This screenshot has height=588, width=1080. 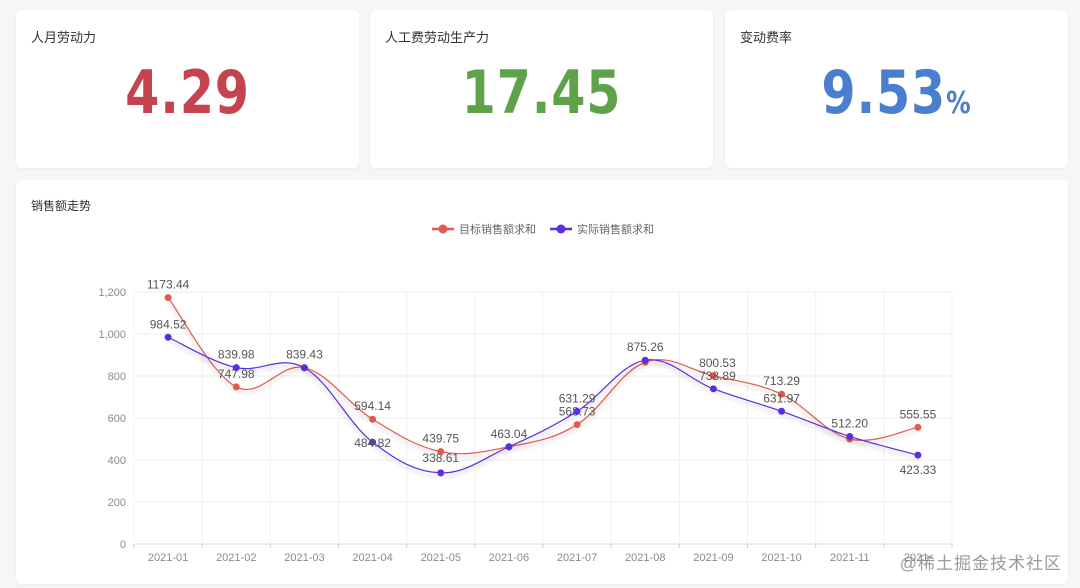 I want to click on x-tick-label: 2021-08, so click(x=645, y=558).